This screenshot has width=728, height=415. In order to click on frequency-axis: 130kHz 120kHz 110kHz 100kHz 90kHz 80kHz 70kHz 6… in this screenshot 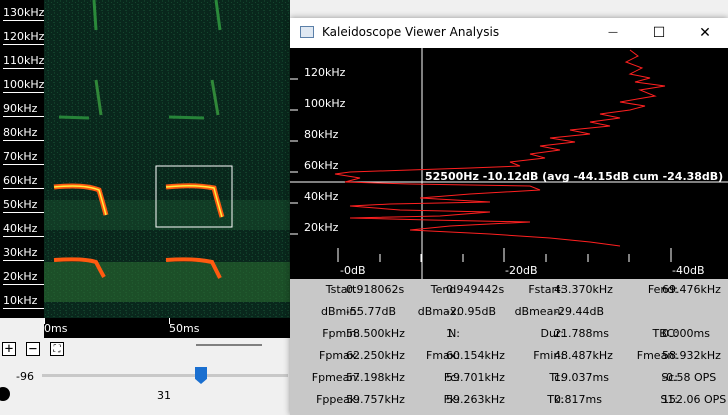, I will do `click(24, 159)`.